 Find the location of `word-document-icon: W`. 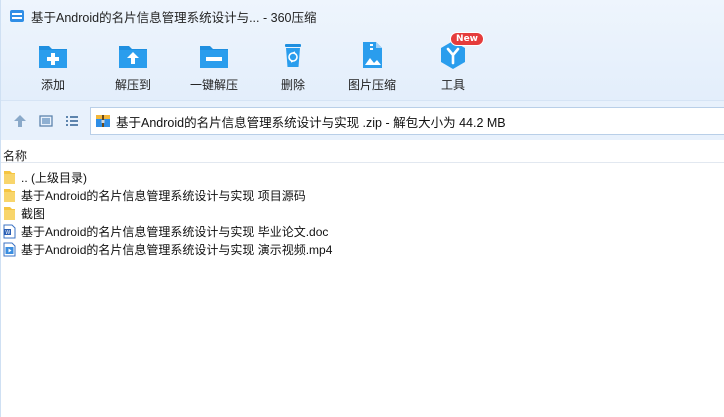

word-document-icon: W is located at coordinates (10, 231).